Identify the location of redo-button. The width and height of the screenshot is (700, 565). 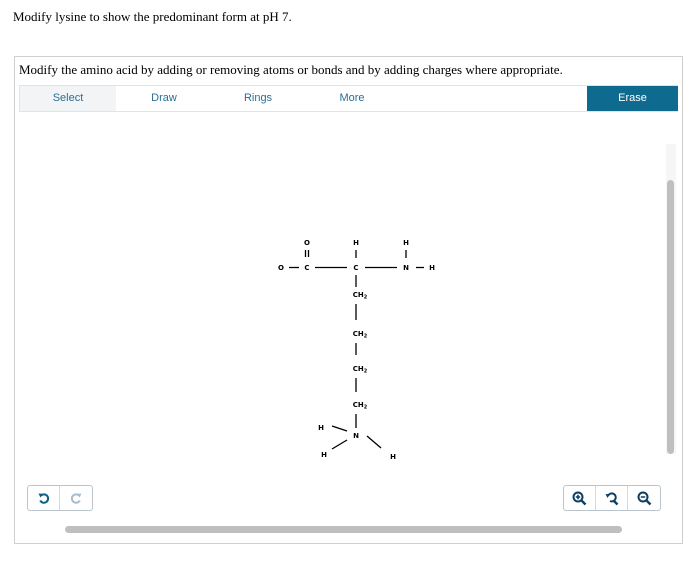
(76, 498).